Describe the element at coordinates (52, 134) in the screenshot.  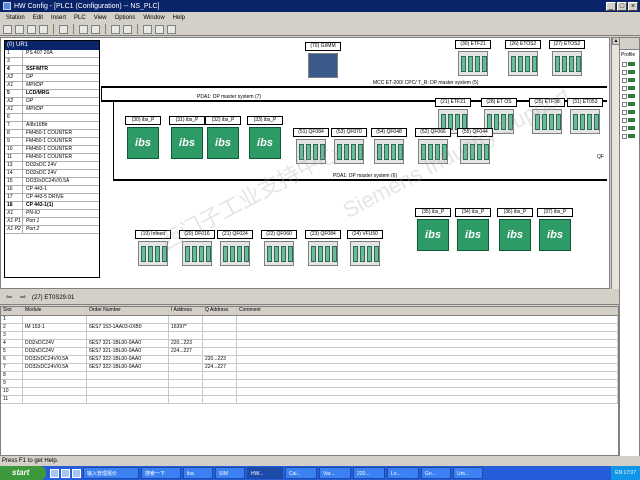
I see `rack-slot-row: 8 FM450-1 COUNTER` at that location.